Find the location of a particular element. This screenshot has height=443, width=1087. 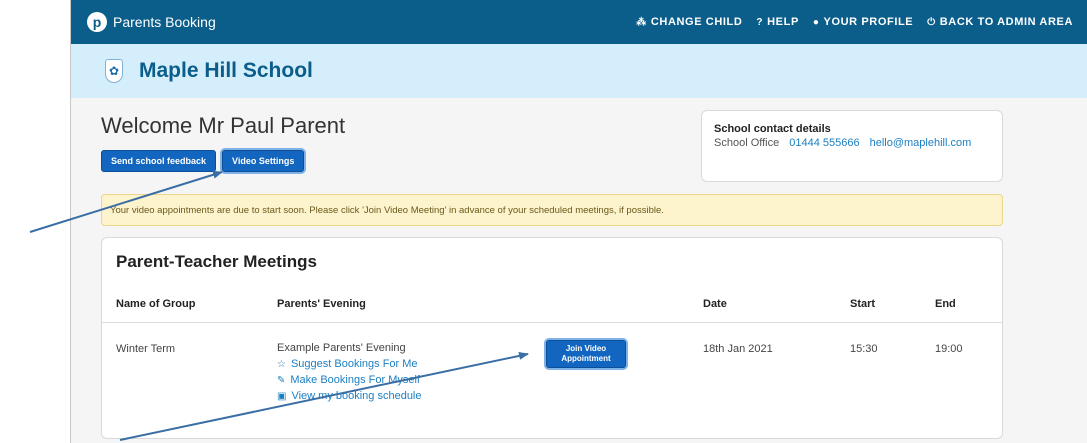

nav-change-child: ⁂ CHANGE CHILD is located at coordinates (689, 22).